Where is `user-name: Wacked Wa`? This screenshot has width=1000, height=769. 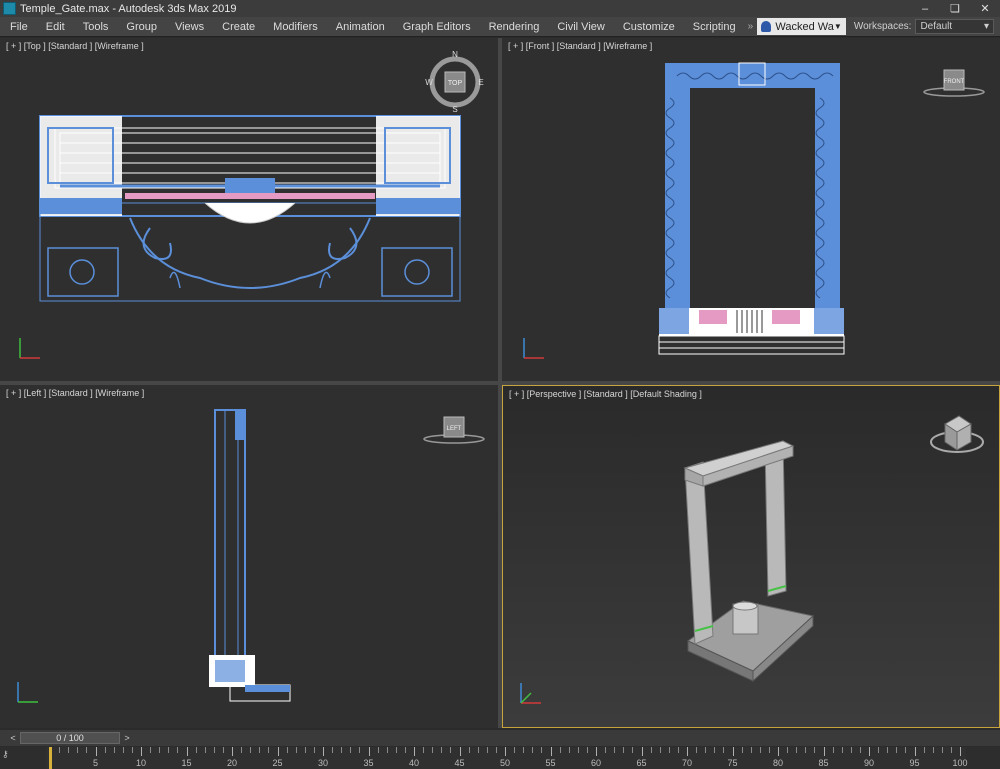
user-name: Wacked Wa is located at coordinates (804, 26).